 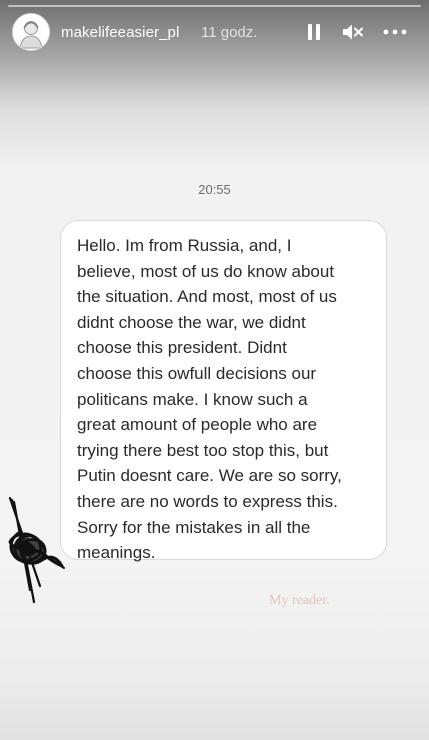 I want to click on more-dots-icon, so click(x=395, y=32).